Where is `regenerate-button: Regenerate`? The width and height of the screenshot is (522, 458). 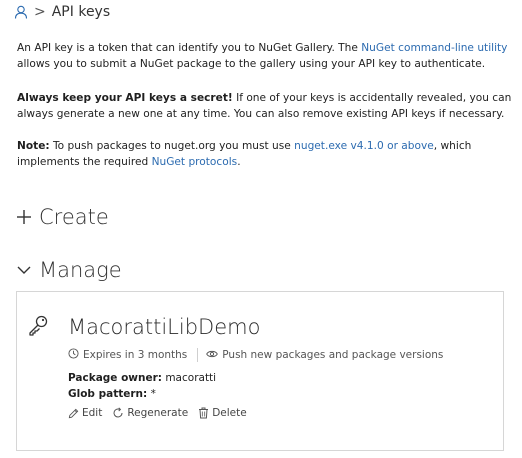
regenerate-button: Regenerate is located at coordinates (150, 413).